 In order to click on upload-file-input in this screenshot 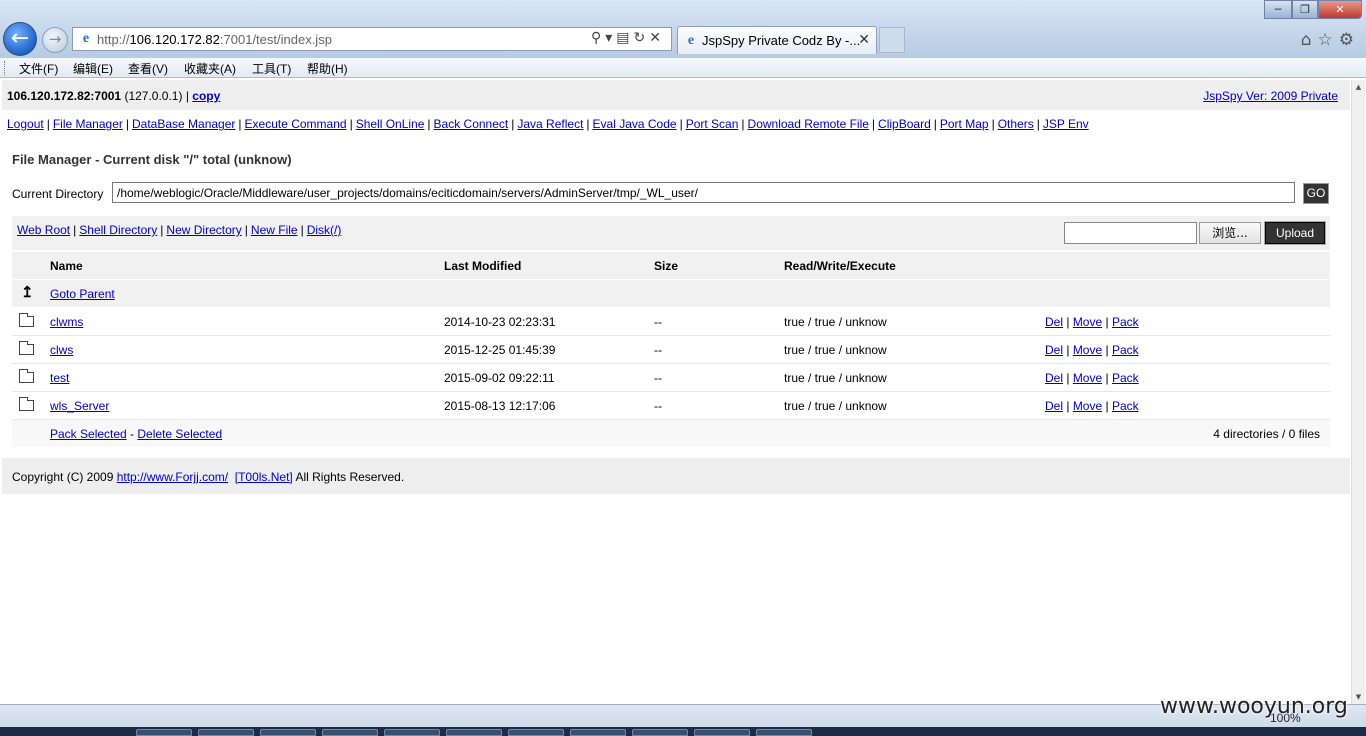, I will do `click(1130, 233)`.